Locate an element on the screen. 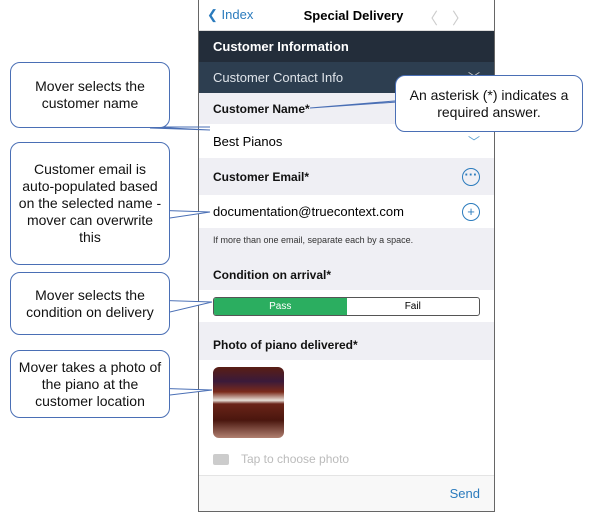  piano-photo is located at coordinates (248, 402).